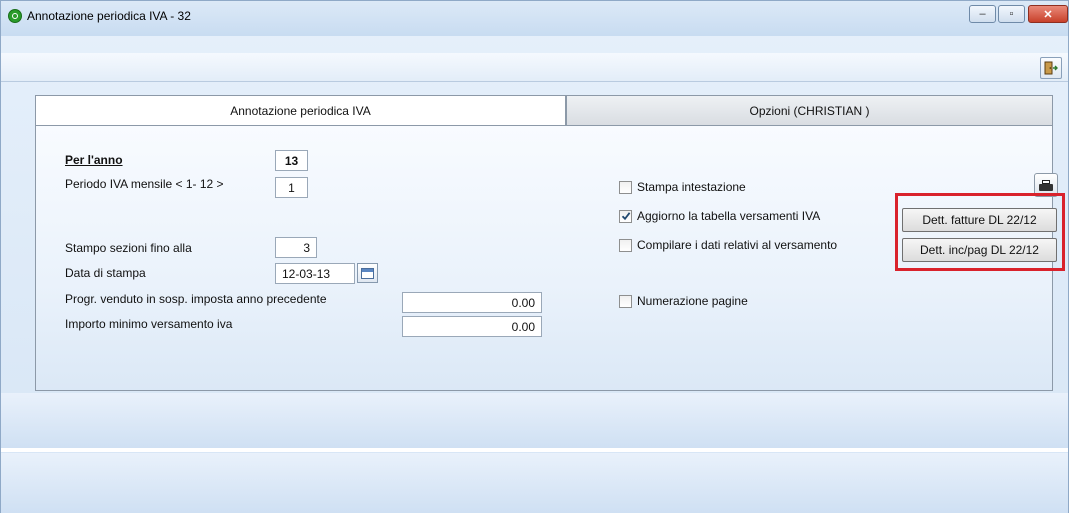  I want to click on exit-button, so click(1051, 68).